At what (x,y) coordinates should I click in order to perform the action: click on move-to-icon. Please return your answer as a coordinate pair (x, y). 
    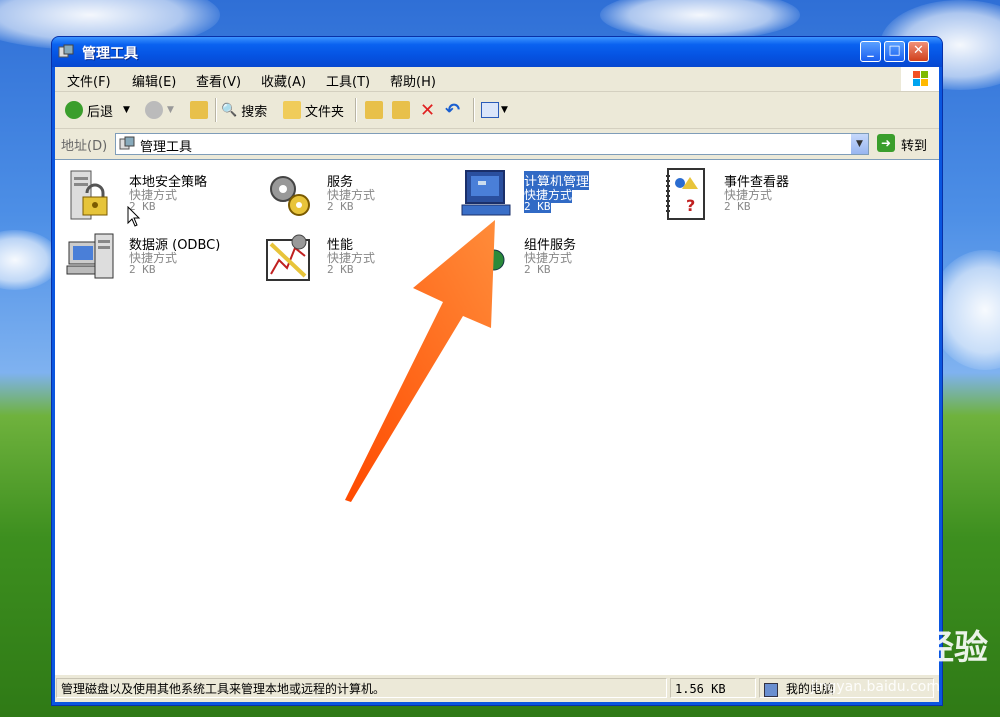
    Looking at the image, I should click on (374, 110).